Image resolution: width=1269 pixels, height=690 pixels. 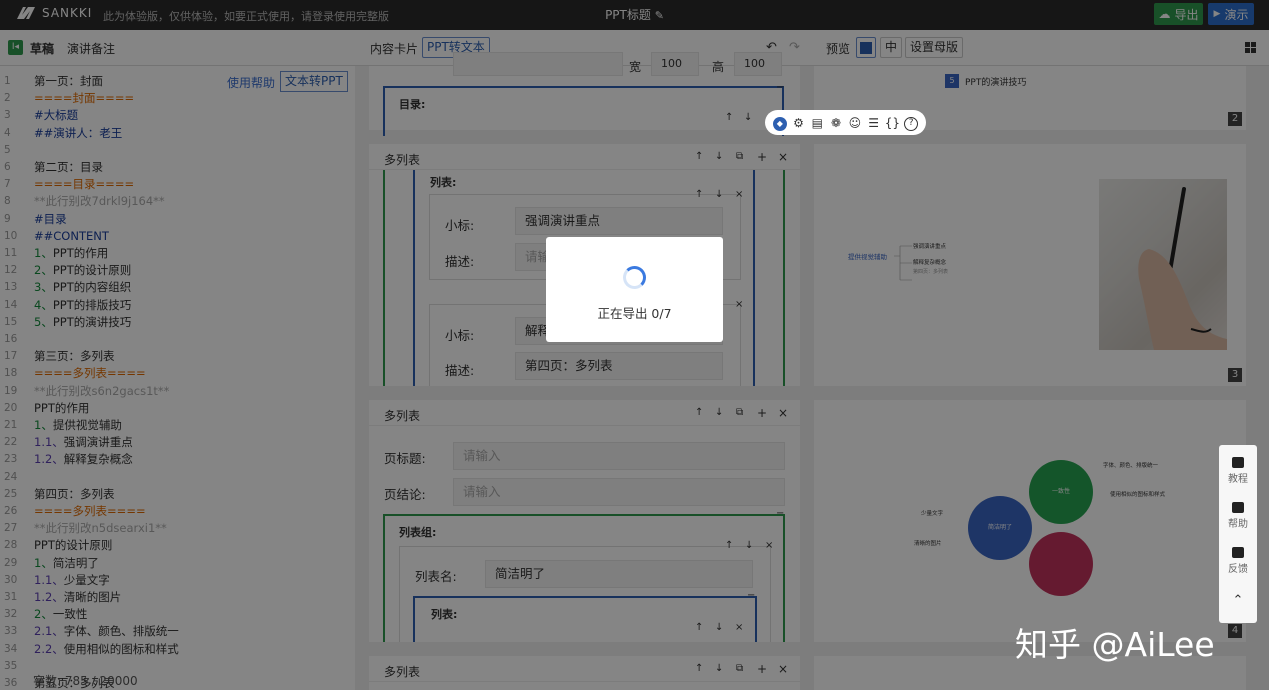 I want to click on floating-toolbar: ◆ ⚙ ▤ ❁ ☺ ☰ {} ?, so click(x=845, y=122).